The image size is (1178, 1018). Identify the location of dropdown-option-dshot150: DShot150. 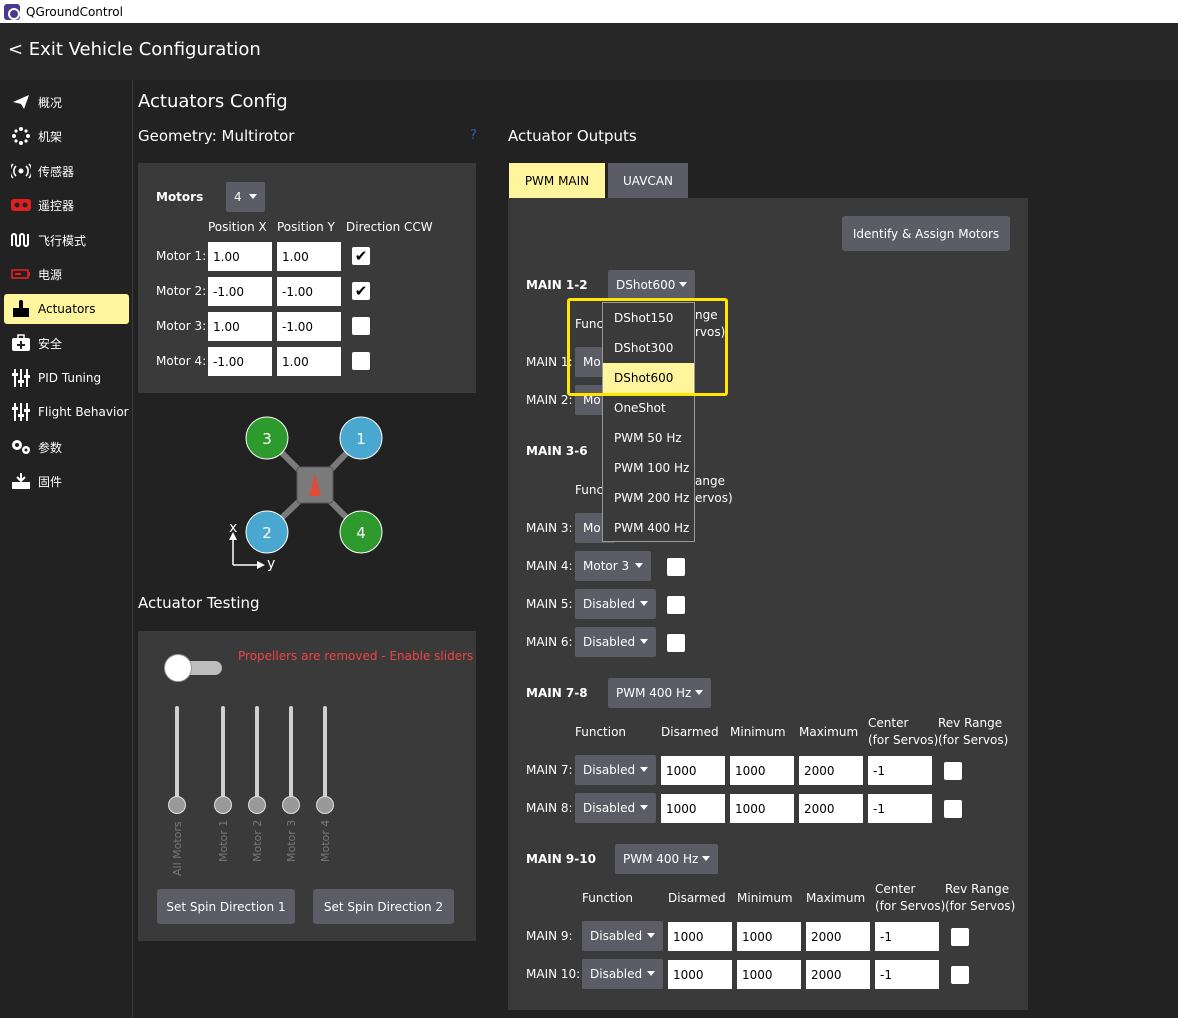
(648, 318).